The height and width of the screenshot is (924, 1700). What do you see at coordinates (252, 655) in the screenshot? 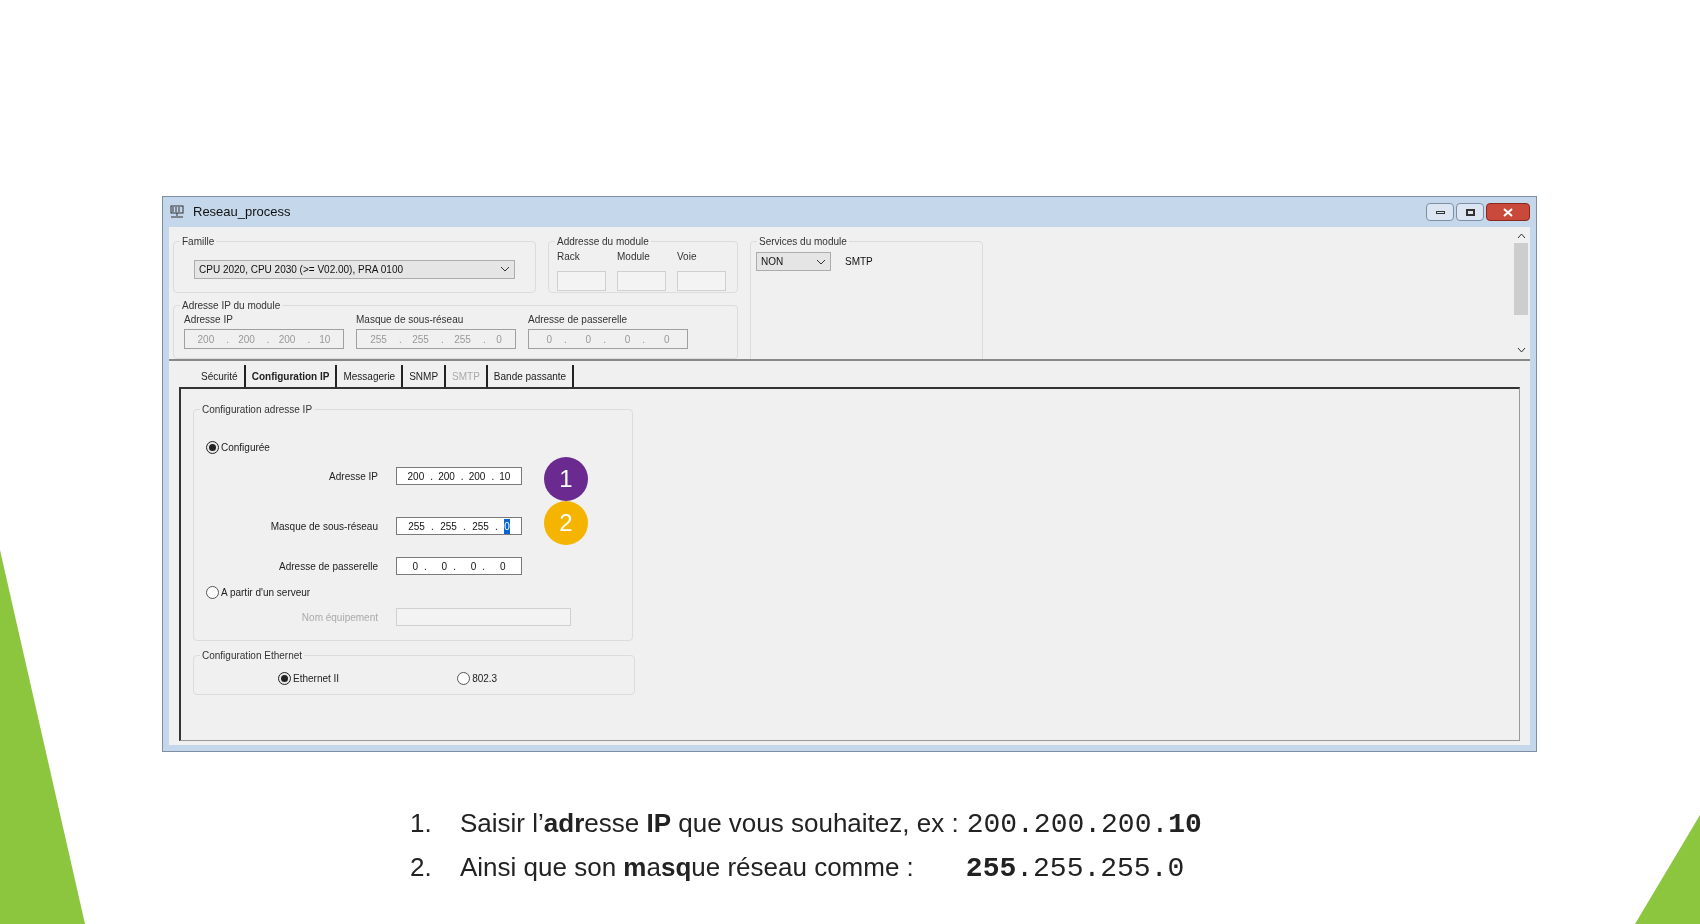
I see `group-label: Configuration Ethernet` at bounding box center [252, 655].